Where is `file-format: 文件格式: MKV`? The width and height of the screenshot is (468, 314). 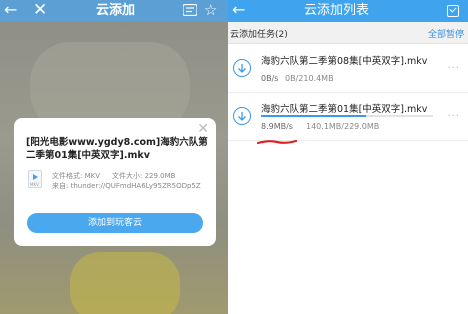 file-format: 文件格式: MKV is located at coordinates (76, 176).